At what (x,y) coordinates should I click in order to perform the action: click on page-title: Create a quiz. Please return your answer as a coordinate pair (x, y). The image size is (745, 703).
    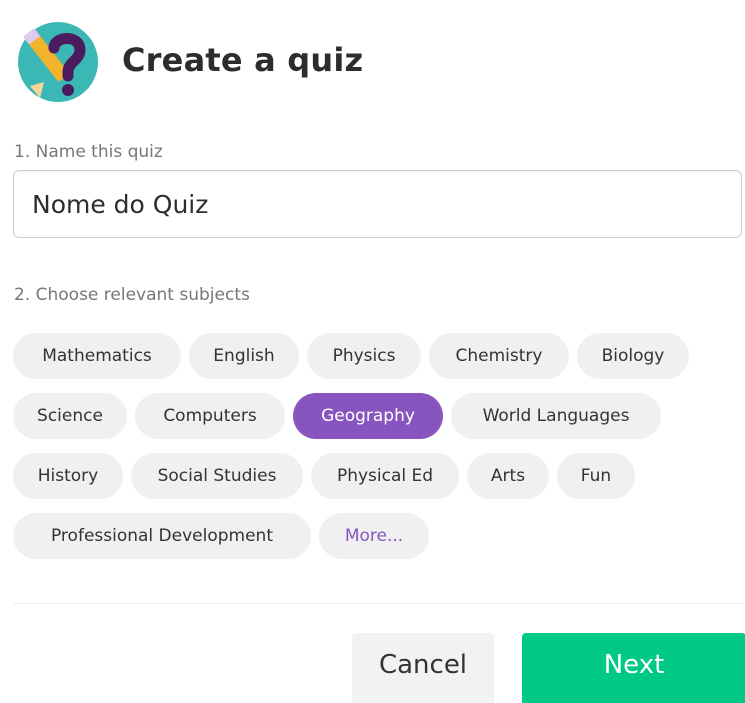
    Looking at the image, I should click on (243, 60).